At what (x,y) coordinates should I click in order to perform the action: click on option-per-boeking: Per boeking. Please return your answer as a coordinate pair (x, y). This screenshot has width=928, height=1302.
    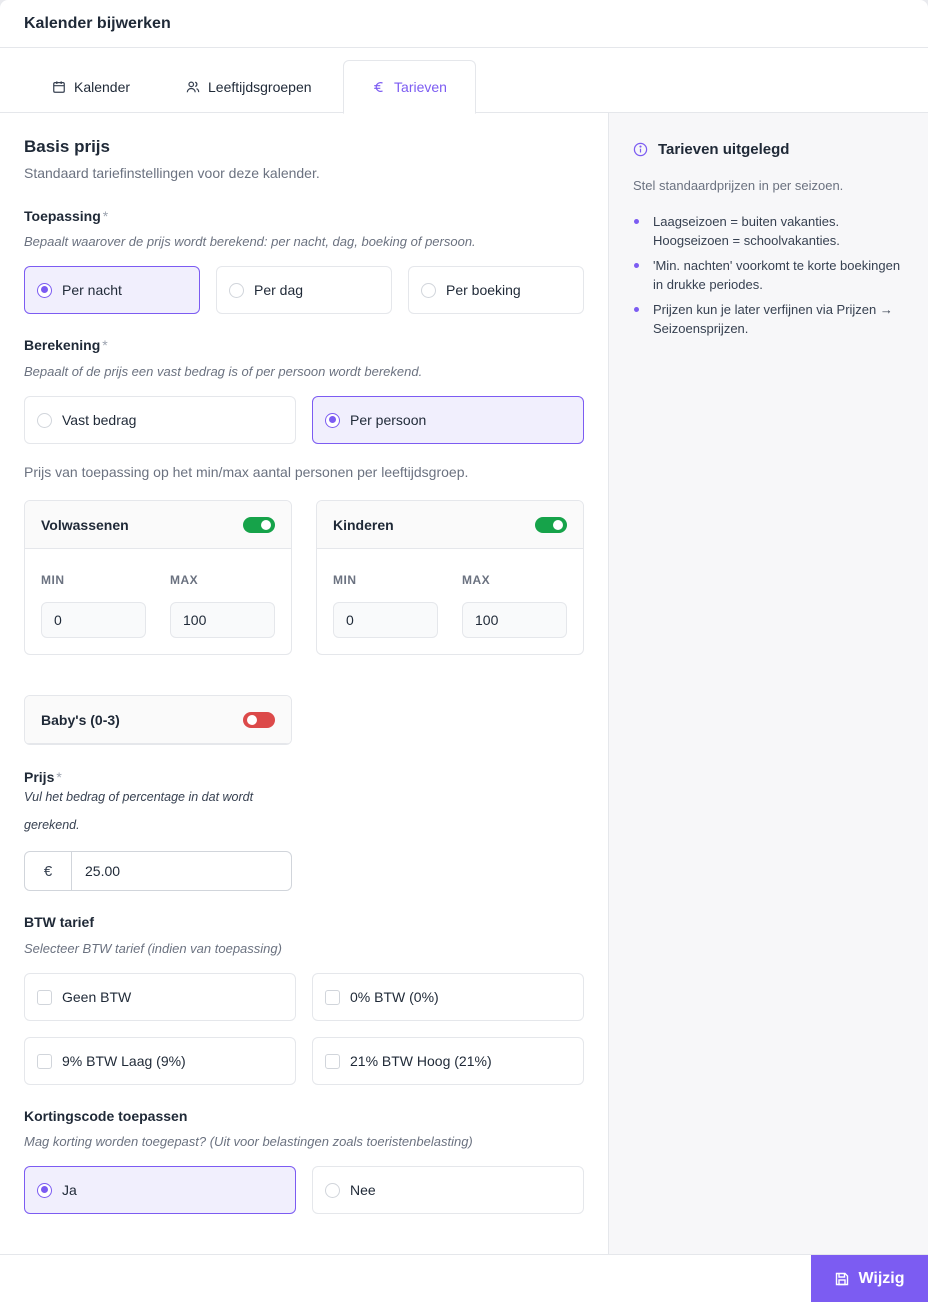
    Looking at the image, I should click on (496, 290).